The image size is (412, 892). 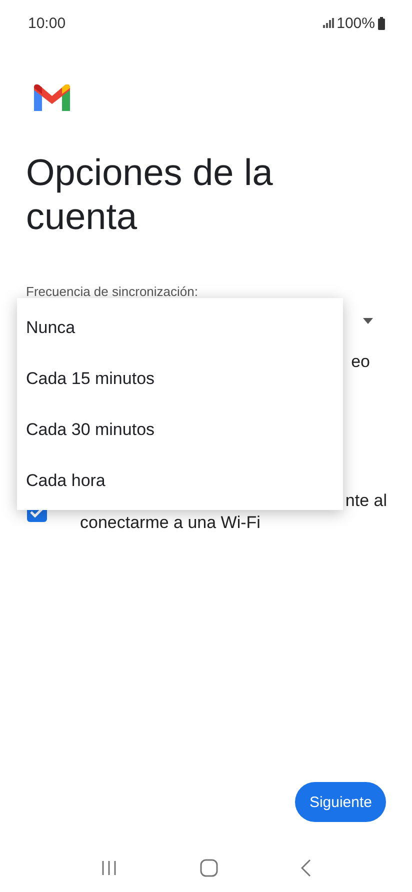 What do you see at coordinates (305, 868) in the screenshot?
I see `back-icon` at bounding box center [305, 868].